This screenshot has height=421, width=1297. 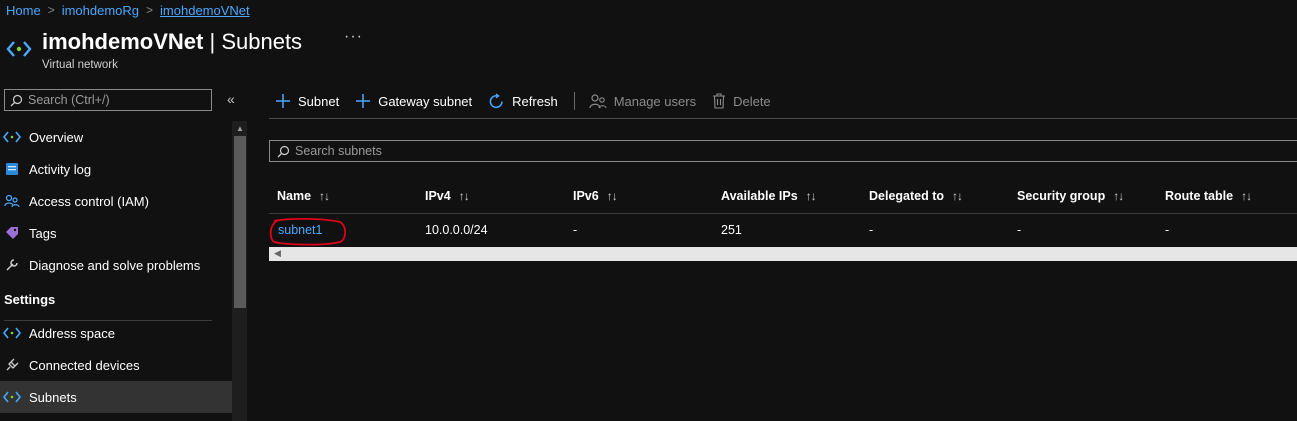 I want to click on add-gateway-subnet-label: Gateway subnet, so click(x=425, y=101).